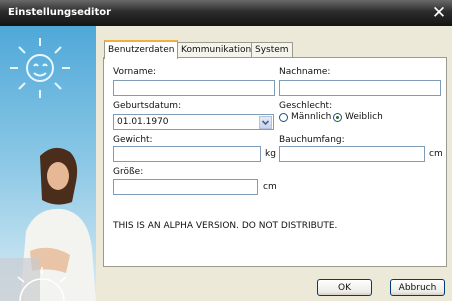 The height and width of the screenshot is (301, 452). I want to click on tab-system: System, so click(272, 50).